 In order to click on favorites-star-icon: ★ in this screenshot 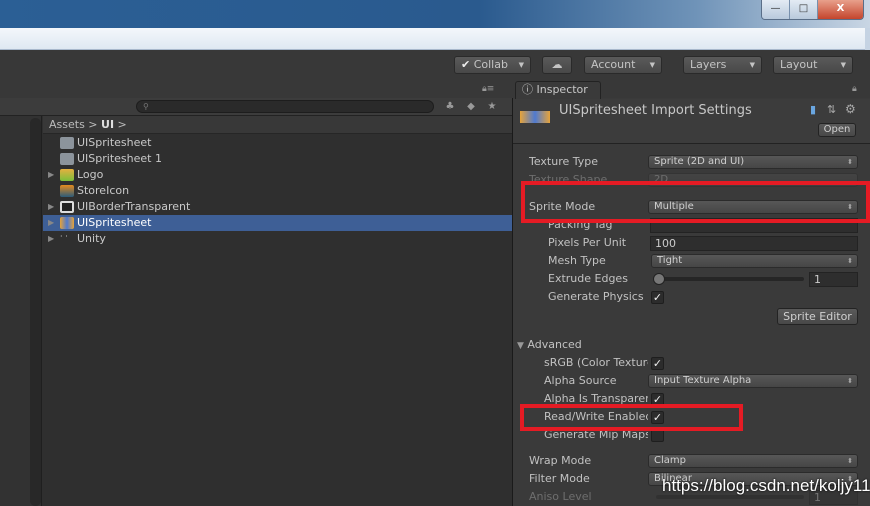, I will do `click(492, 107)`.